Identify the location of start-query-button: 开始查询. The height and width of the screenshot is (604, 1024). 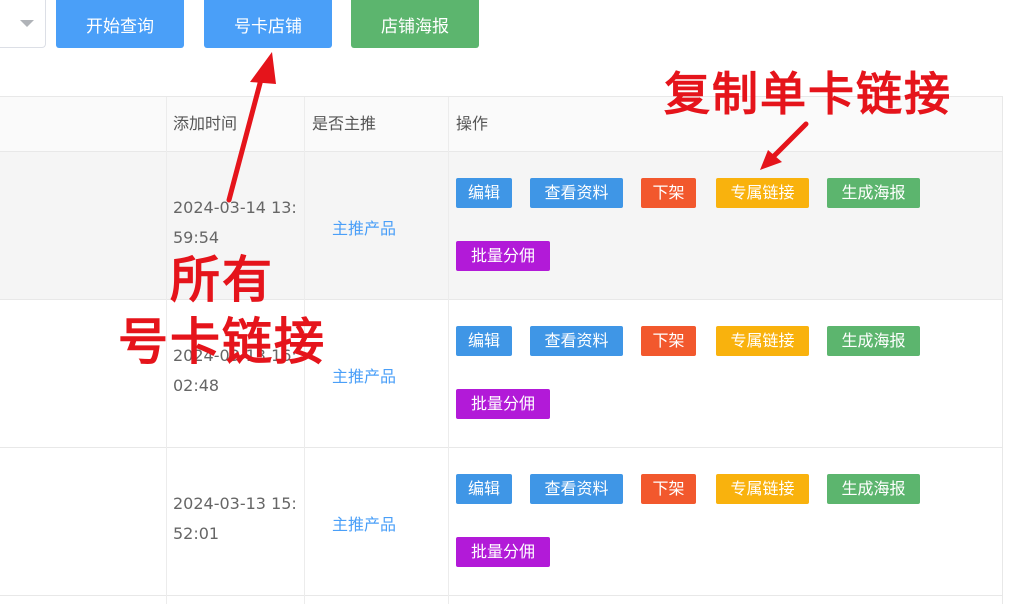
(120, 24).